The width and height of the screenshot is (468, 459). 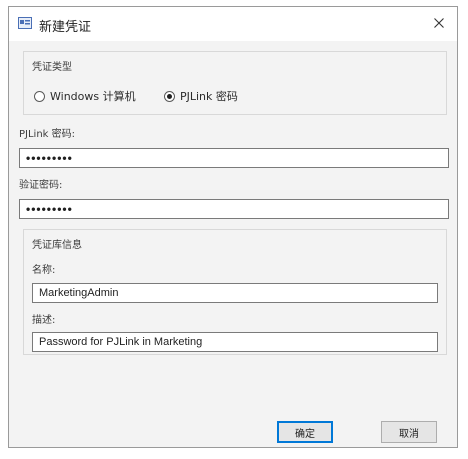 I want to click on description-input: Password for PJLink in Marketing, so click(x=235, y=342).